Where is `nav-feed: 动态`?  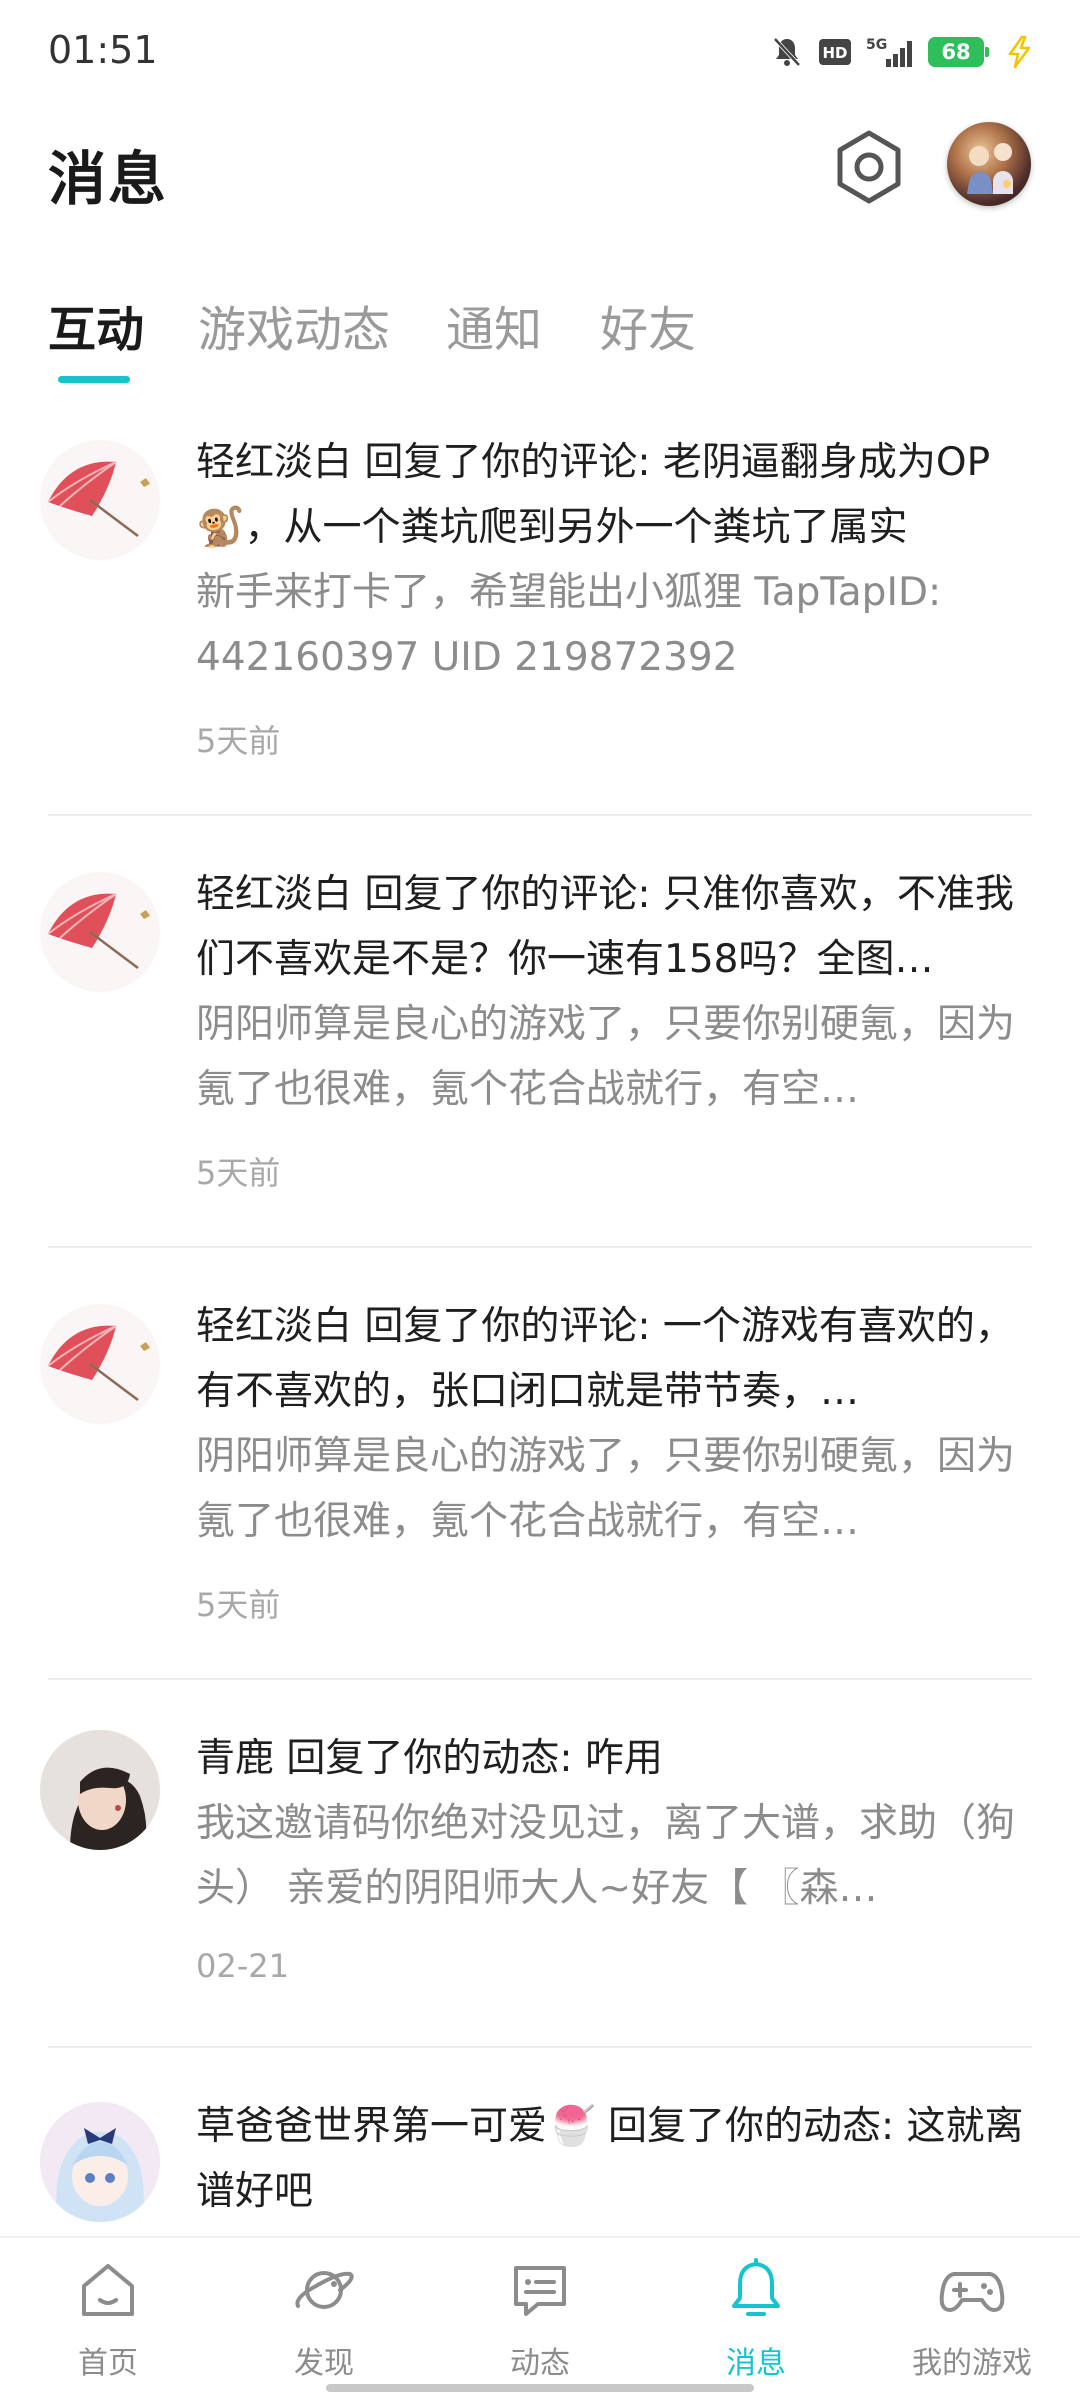 nav-feed: 动态 is located at coordinates (540, 2319).